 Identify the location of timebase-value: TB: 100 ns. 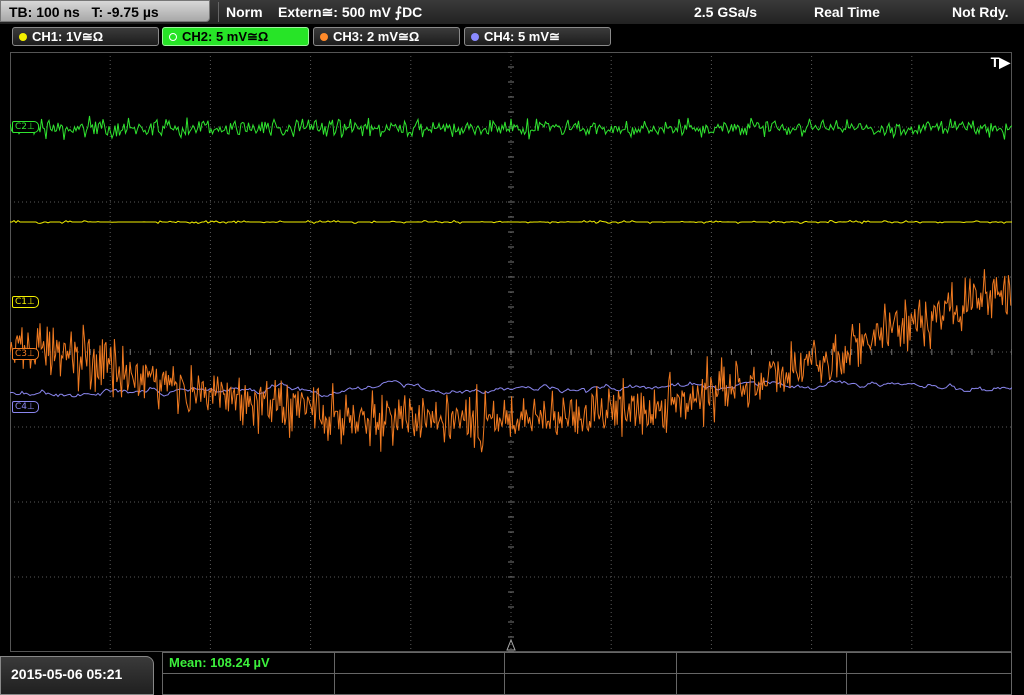
(44, 12).